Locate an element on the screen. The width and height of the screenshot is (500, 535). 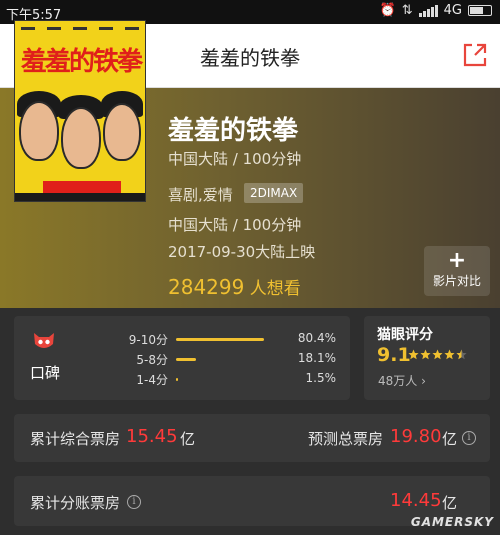
maoyan-score-label: 猫眼评分 is located at coordinates (405, 335).